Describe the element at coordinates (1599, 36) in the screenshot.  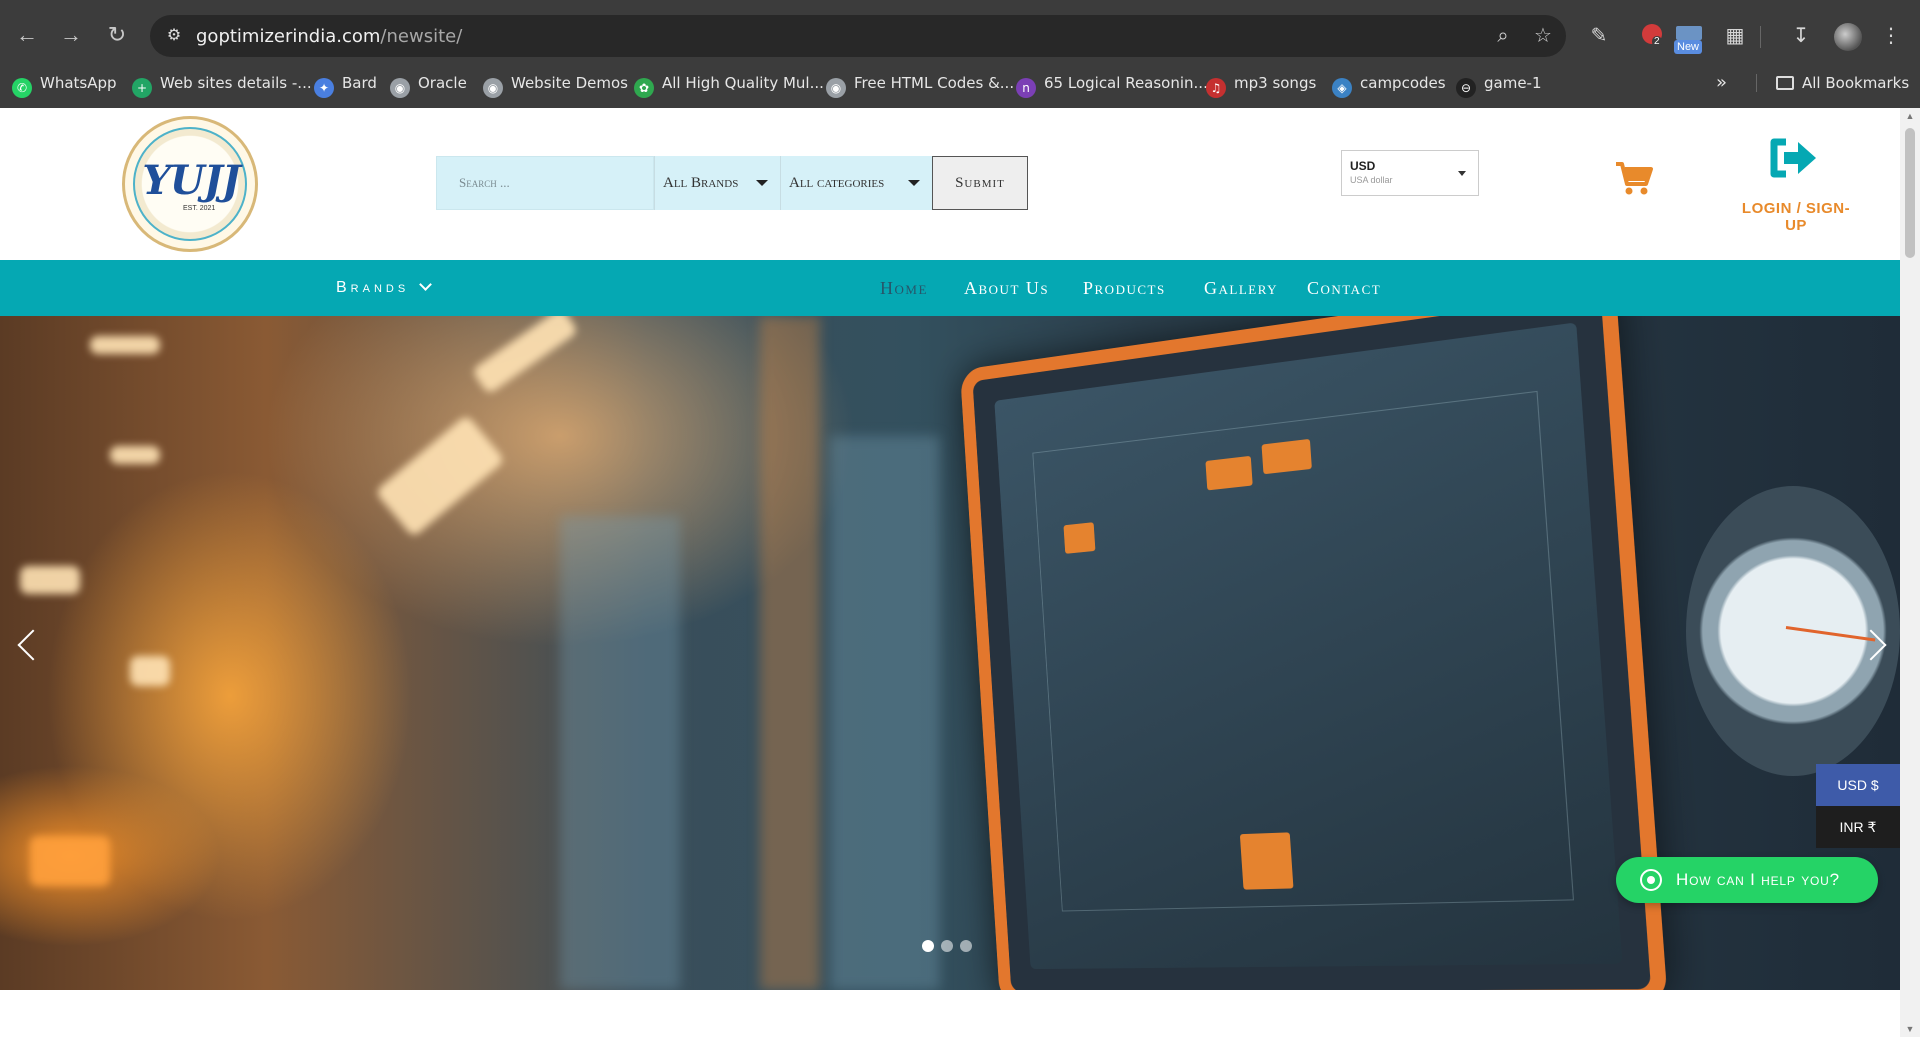
I see `eyedropper-icon: ✎` at that location.